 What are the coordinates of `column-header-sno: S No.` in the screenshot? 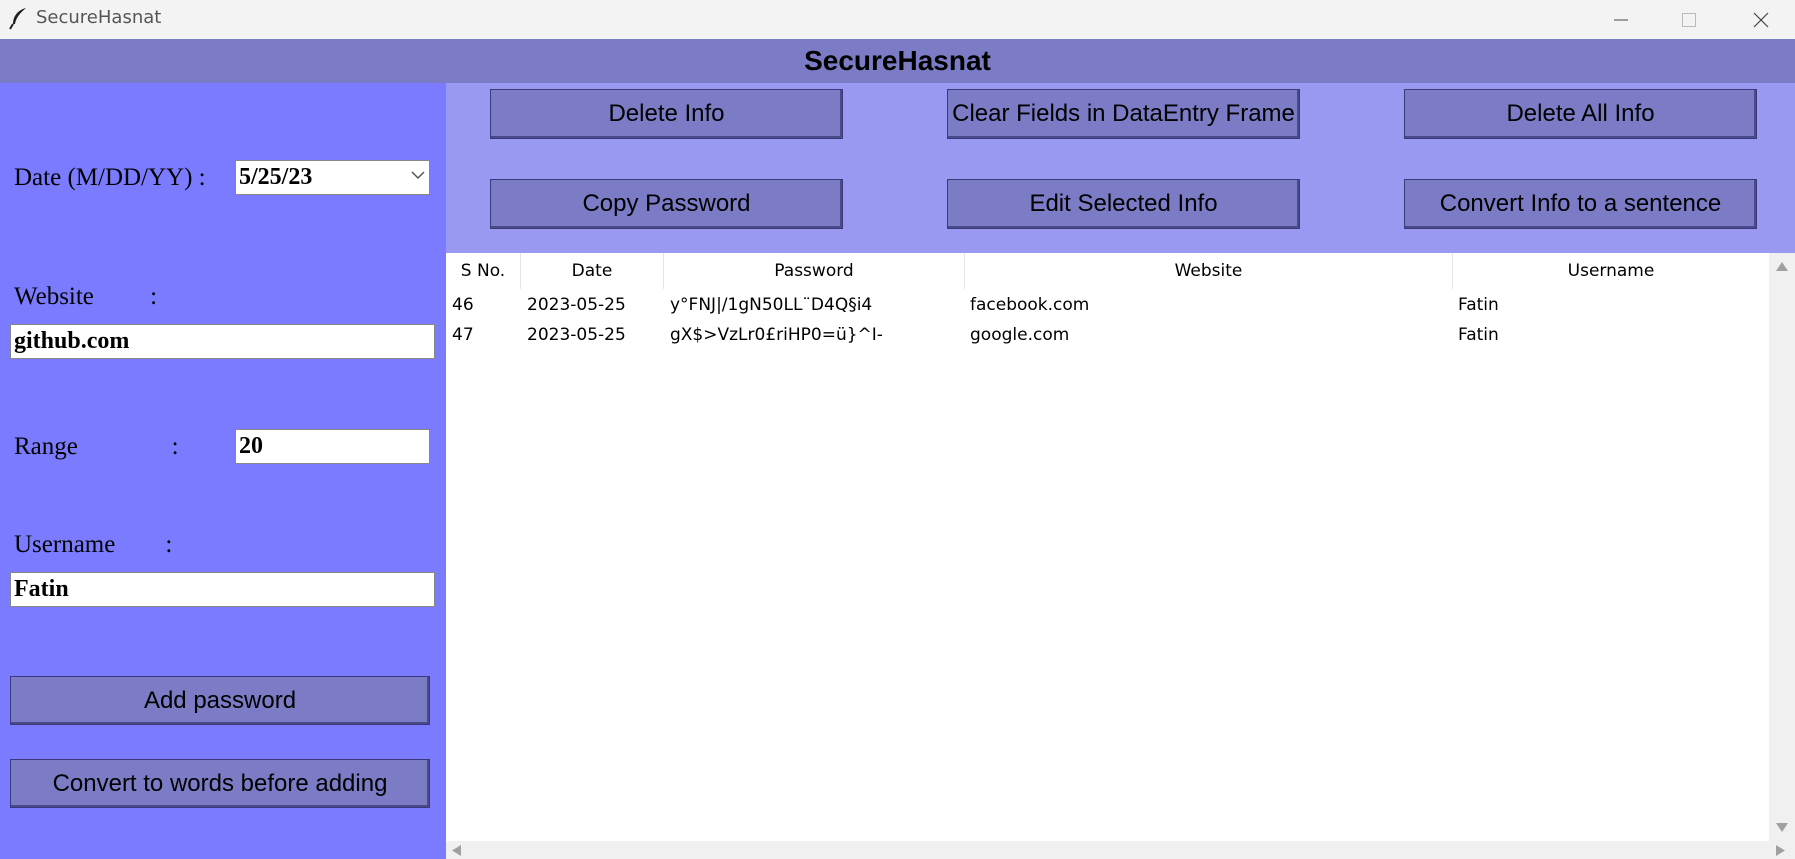 It's located at (483, 271).